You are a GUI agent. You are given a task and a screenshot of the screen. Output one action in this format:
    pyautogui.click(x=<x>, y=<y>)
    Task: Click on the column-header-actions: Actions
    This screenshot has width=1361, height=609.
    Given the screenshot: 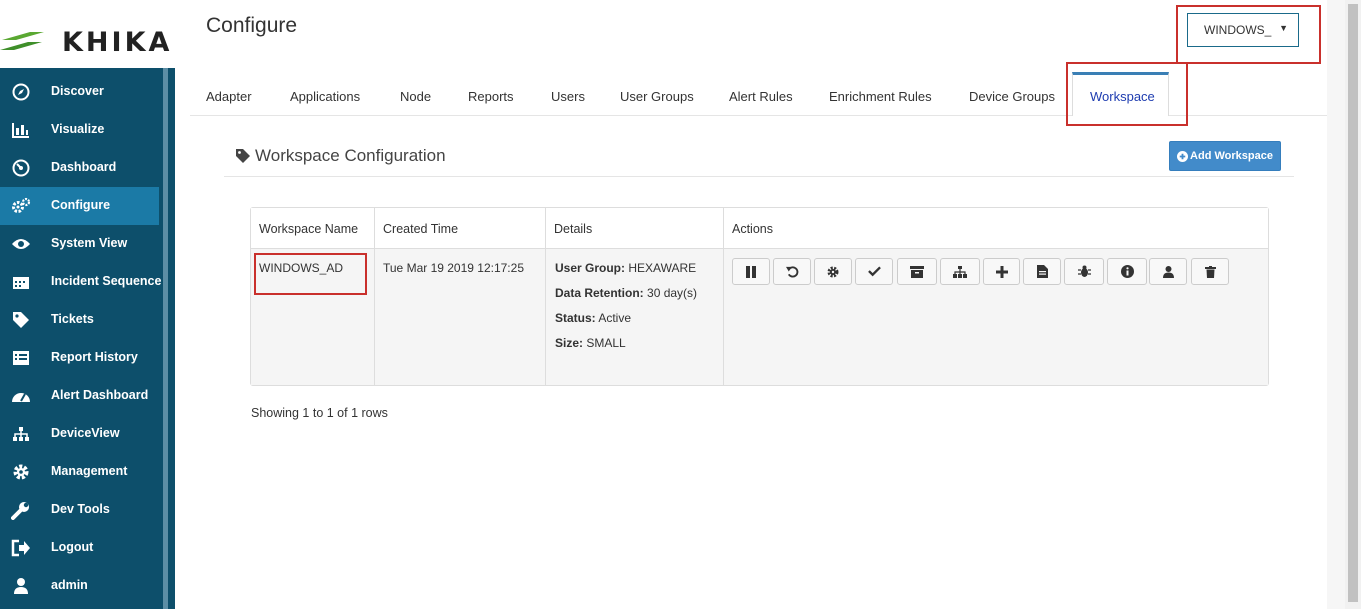 What is the action you would take?
    pyautogui.click(x=752, y=229)
    